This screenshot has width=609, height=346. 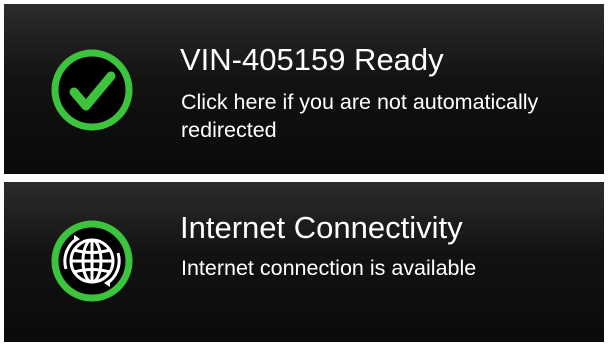 I want to click on globe-icon, so click(x=92, y=261).